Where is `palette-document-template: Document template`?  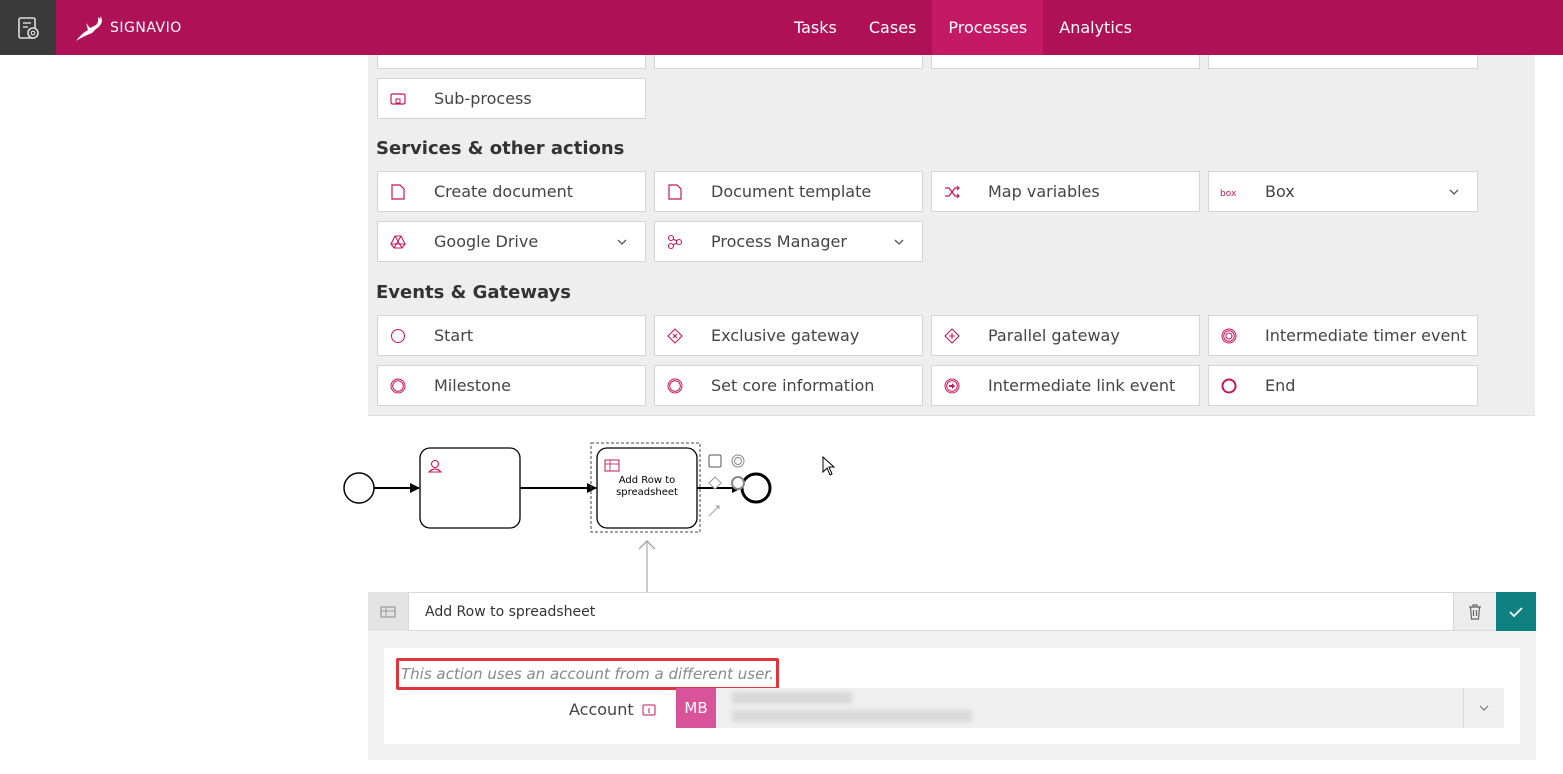 palette-document-template: Document template is located at coordinates (788, 191).